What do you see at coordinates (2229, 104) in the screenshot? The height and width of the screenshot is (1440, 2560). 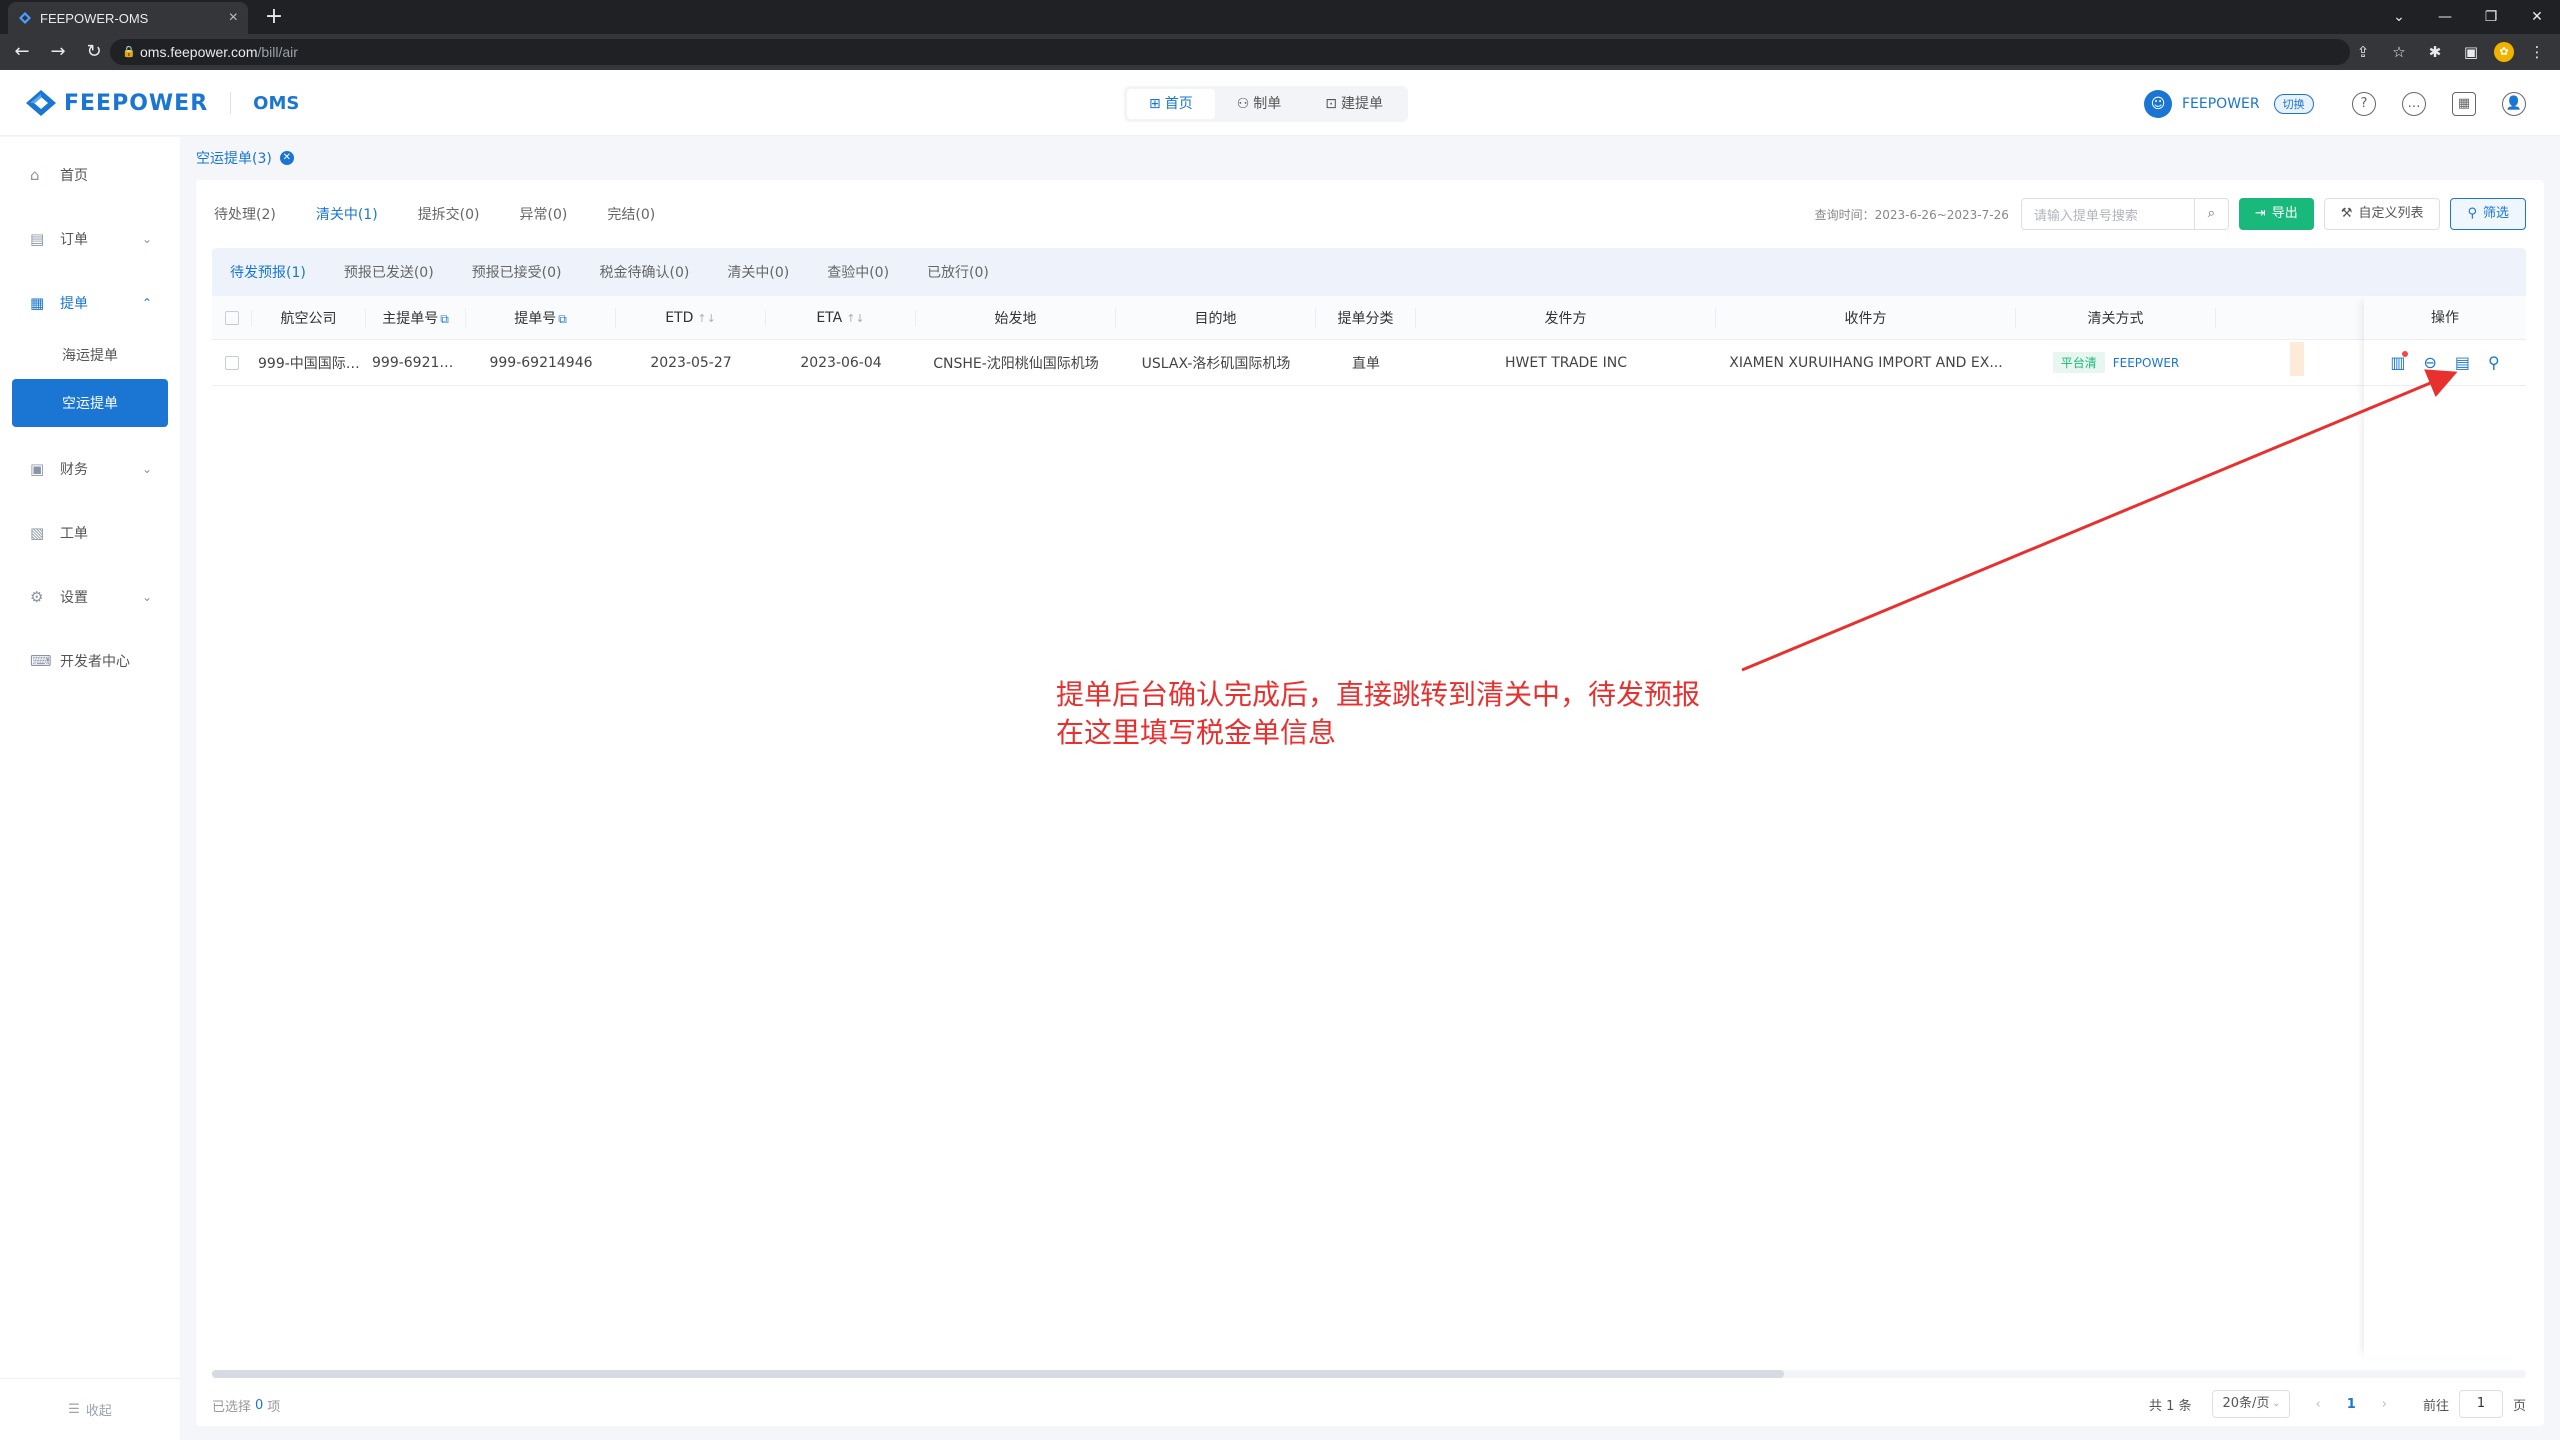 I see `user-box: ☺ FEEPOWER 切换` at bounding box center [2229, 104].